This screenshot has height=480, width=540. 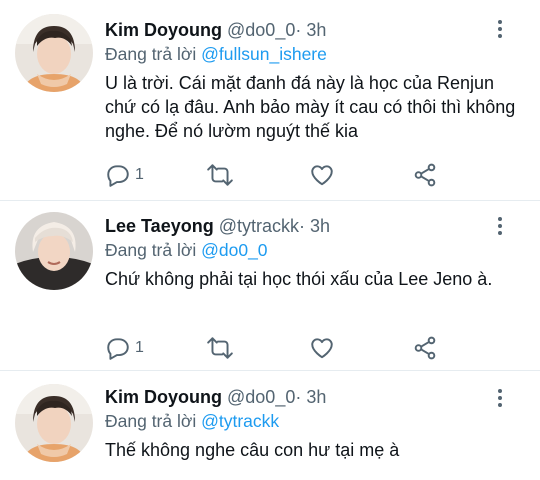 I want to click on display-name: Lee Taeyong, so click(x=159, y=226).